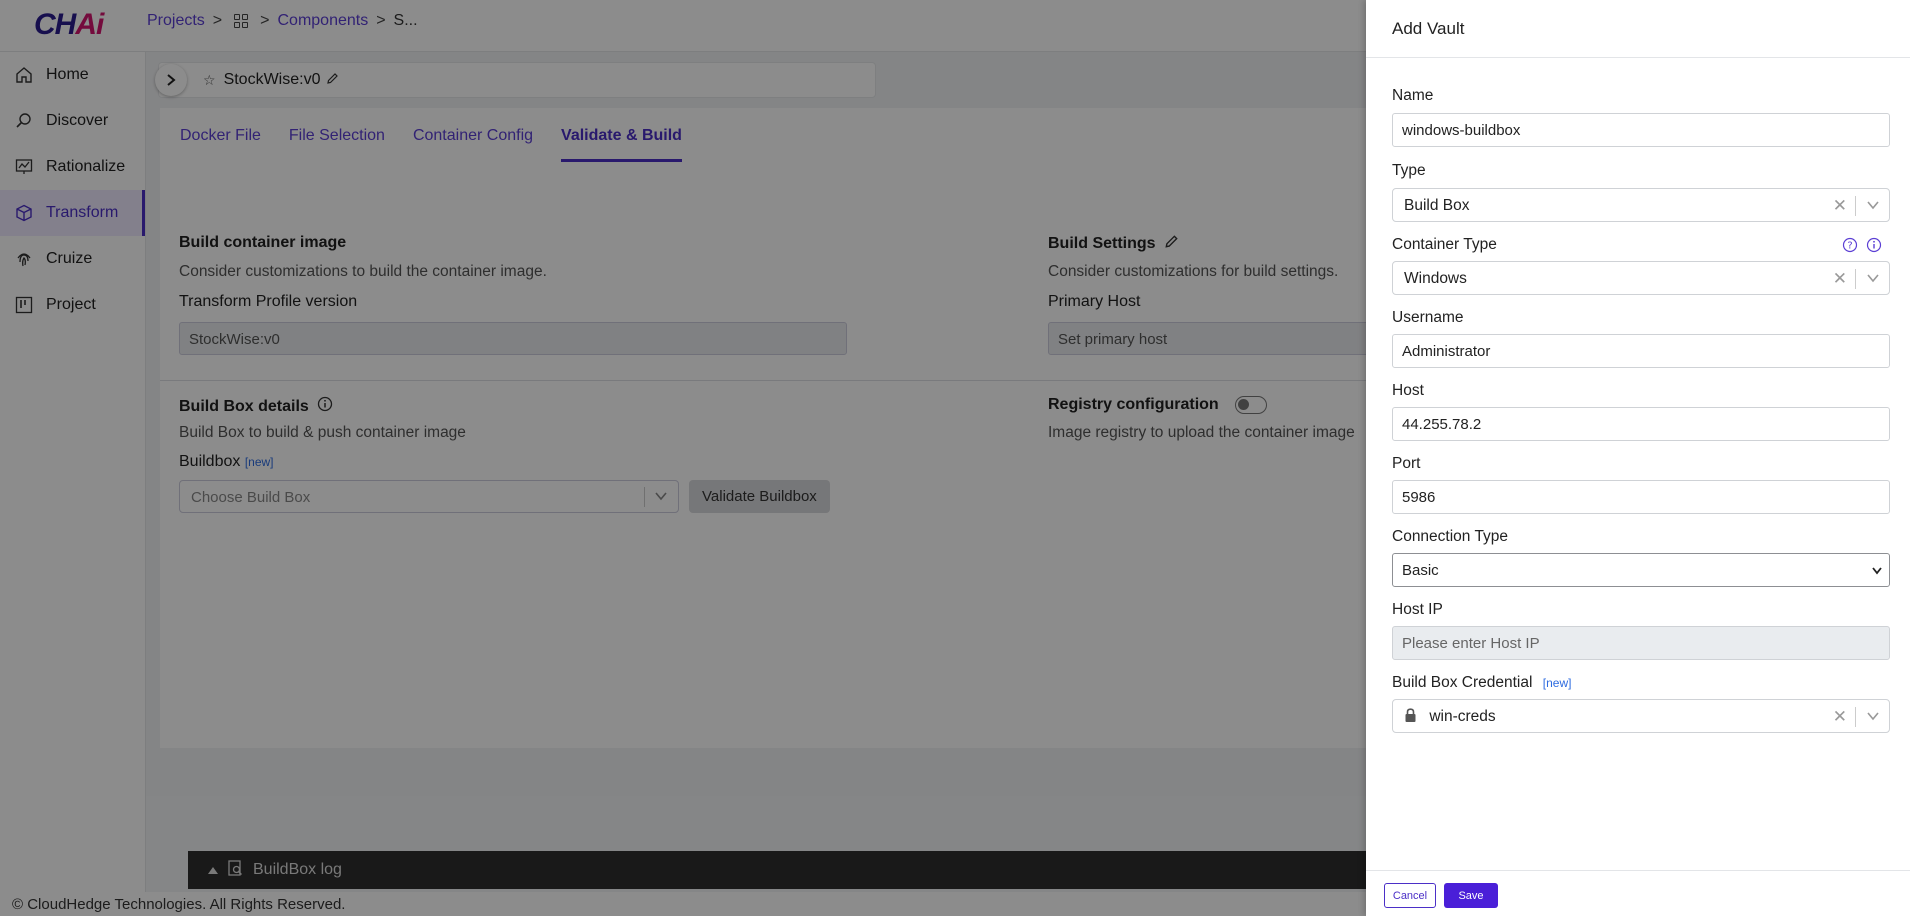 This screenshot has height=916, width=1910. Describe the element at coordinates (1406, 463) in the screenshot. I see `port-label: Port` at that location.